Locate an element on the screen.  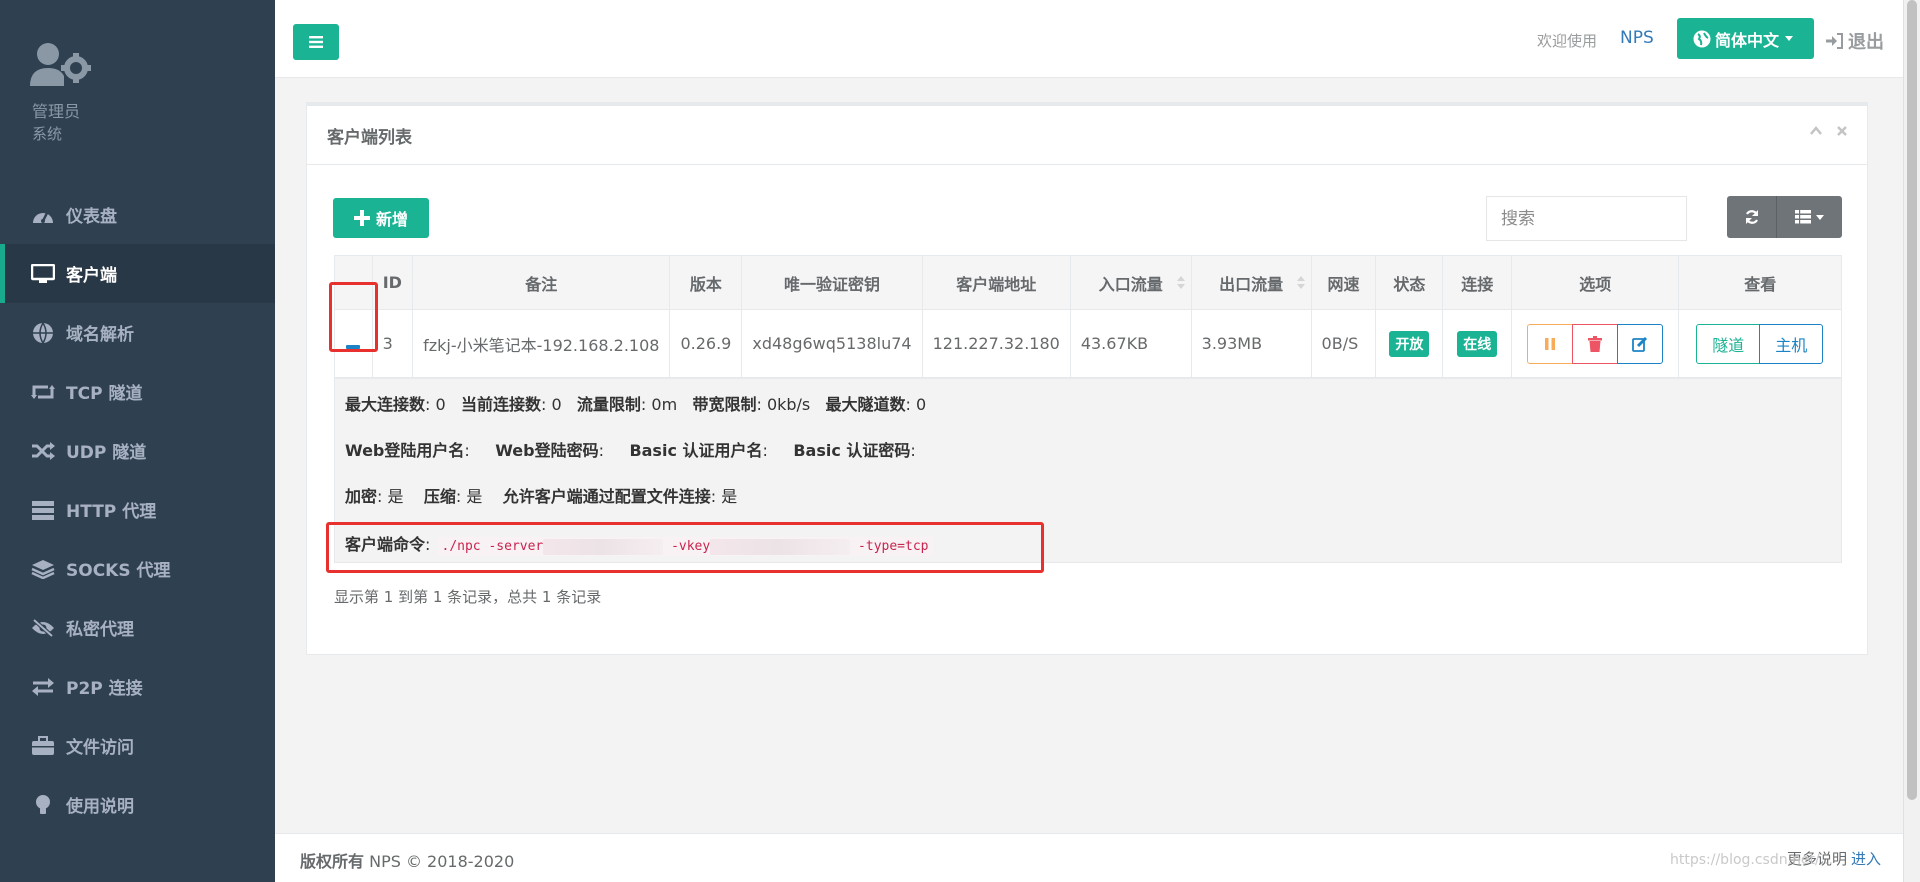
sidebar-item-tcp: TCP 隧道 is located at coordinates (137, 391).